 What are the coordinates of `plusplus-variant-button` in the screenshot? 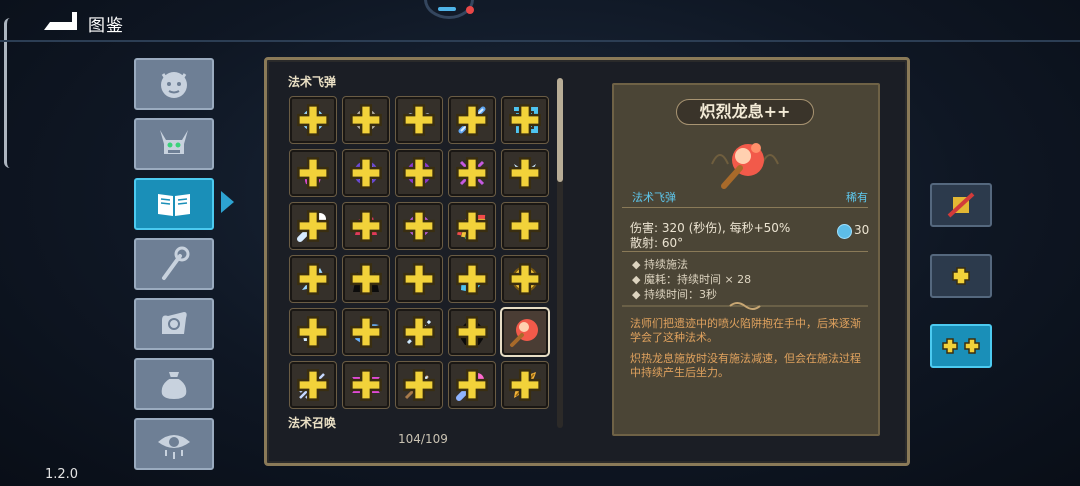 It's located at (961, 346).